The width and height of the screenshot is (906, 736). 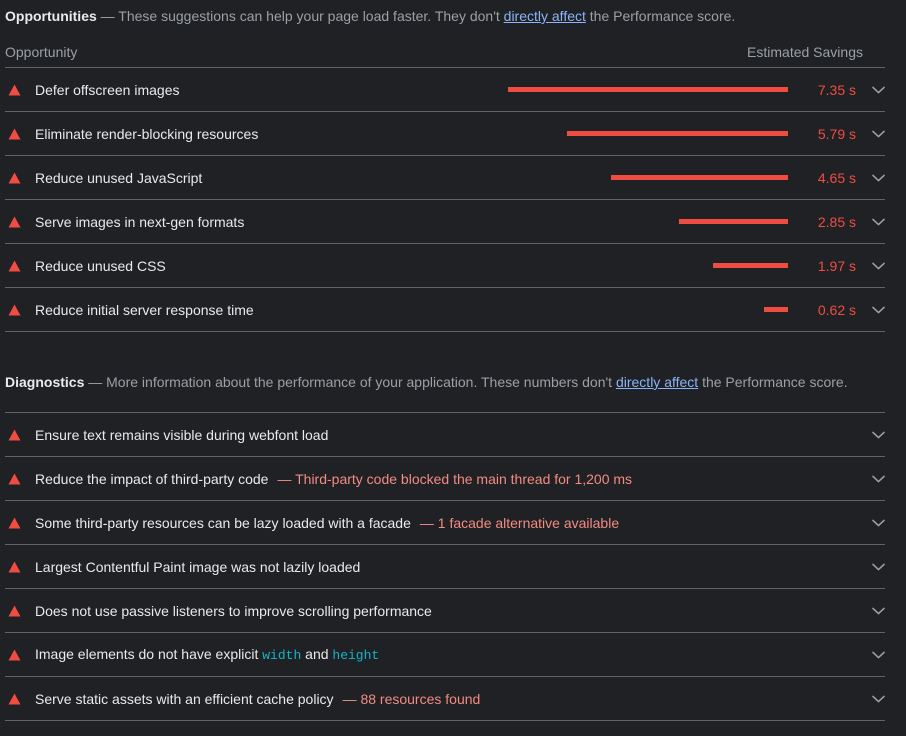 What do you see at coordinates (356, 655) in the screenshot?
I see `code-token-height: height` at bounding box center [356, 655].